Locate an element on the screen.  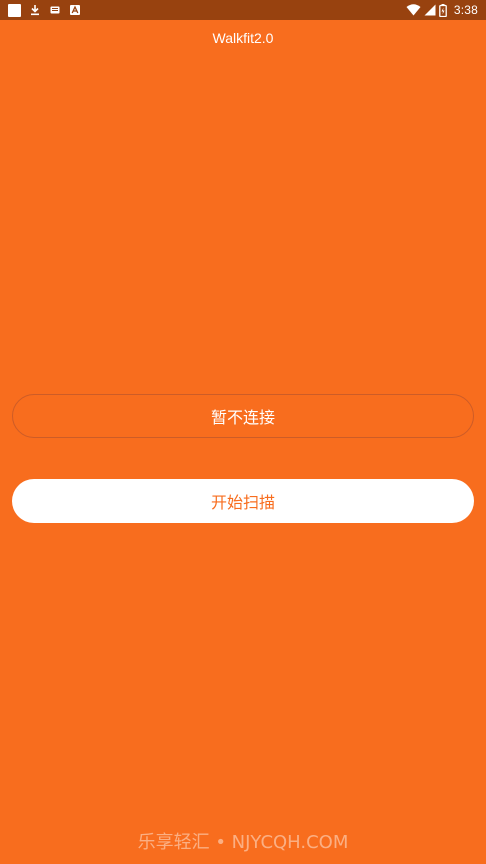
start-scan-button: 开始扫描 is located at coordinates (243, 501).